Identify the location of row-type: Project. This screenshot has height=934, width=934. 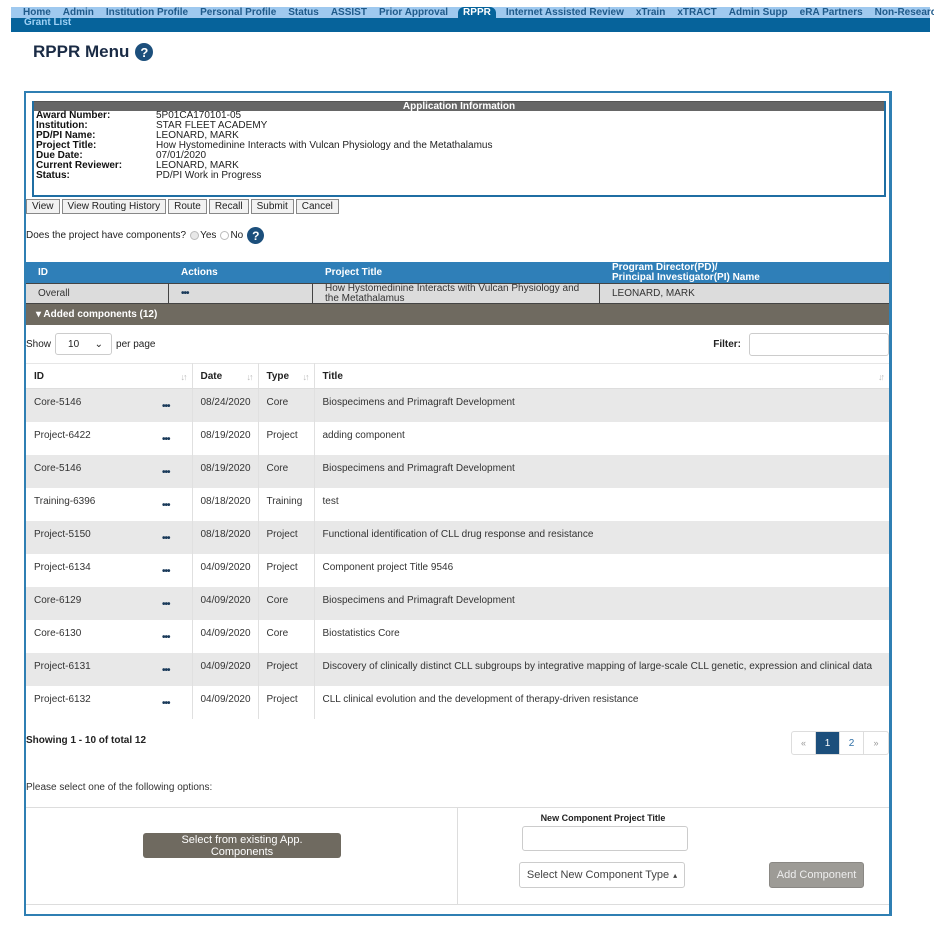
(286, 702).